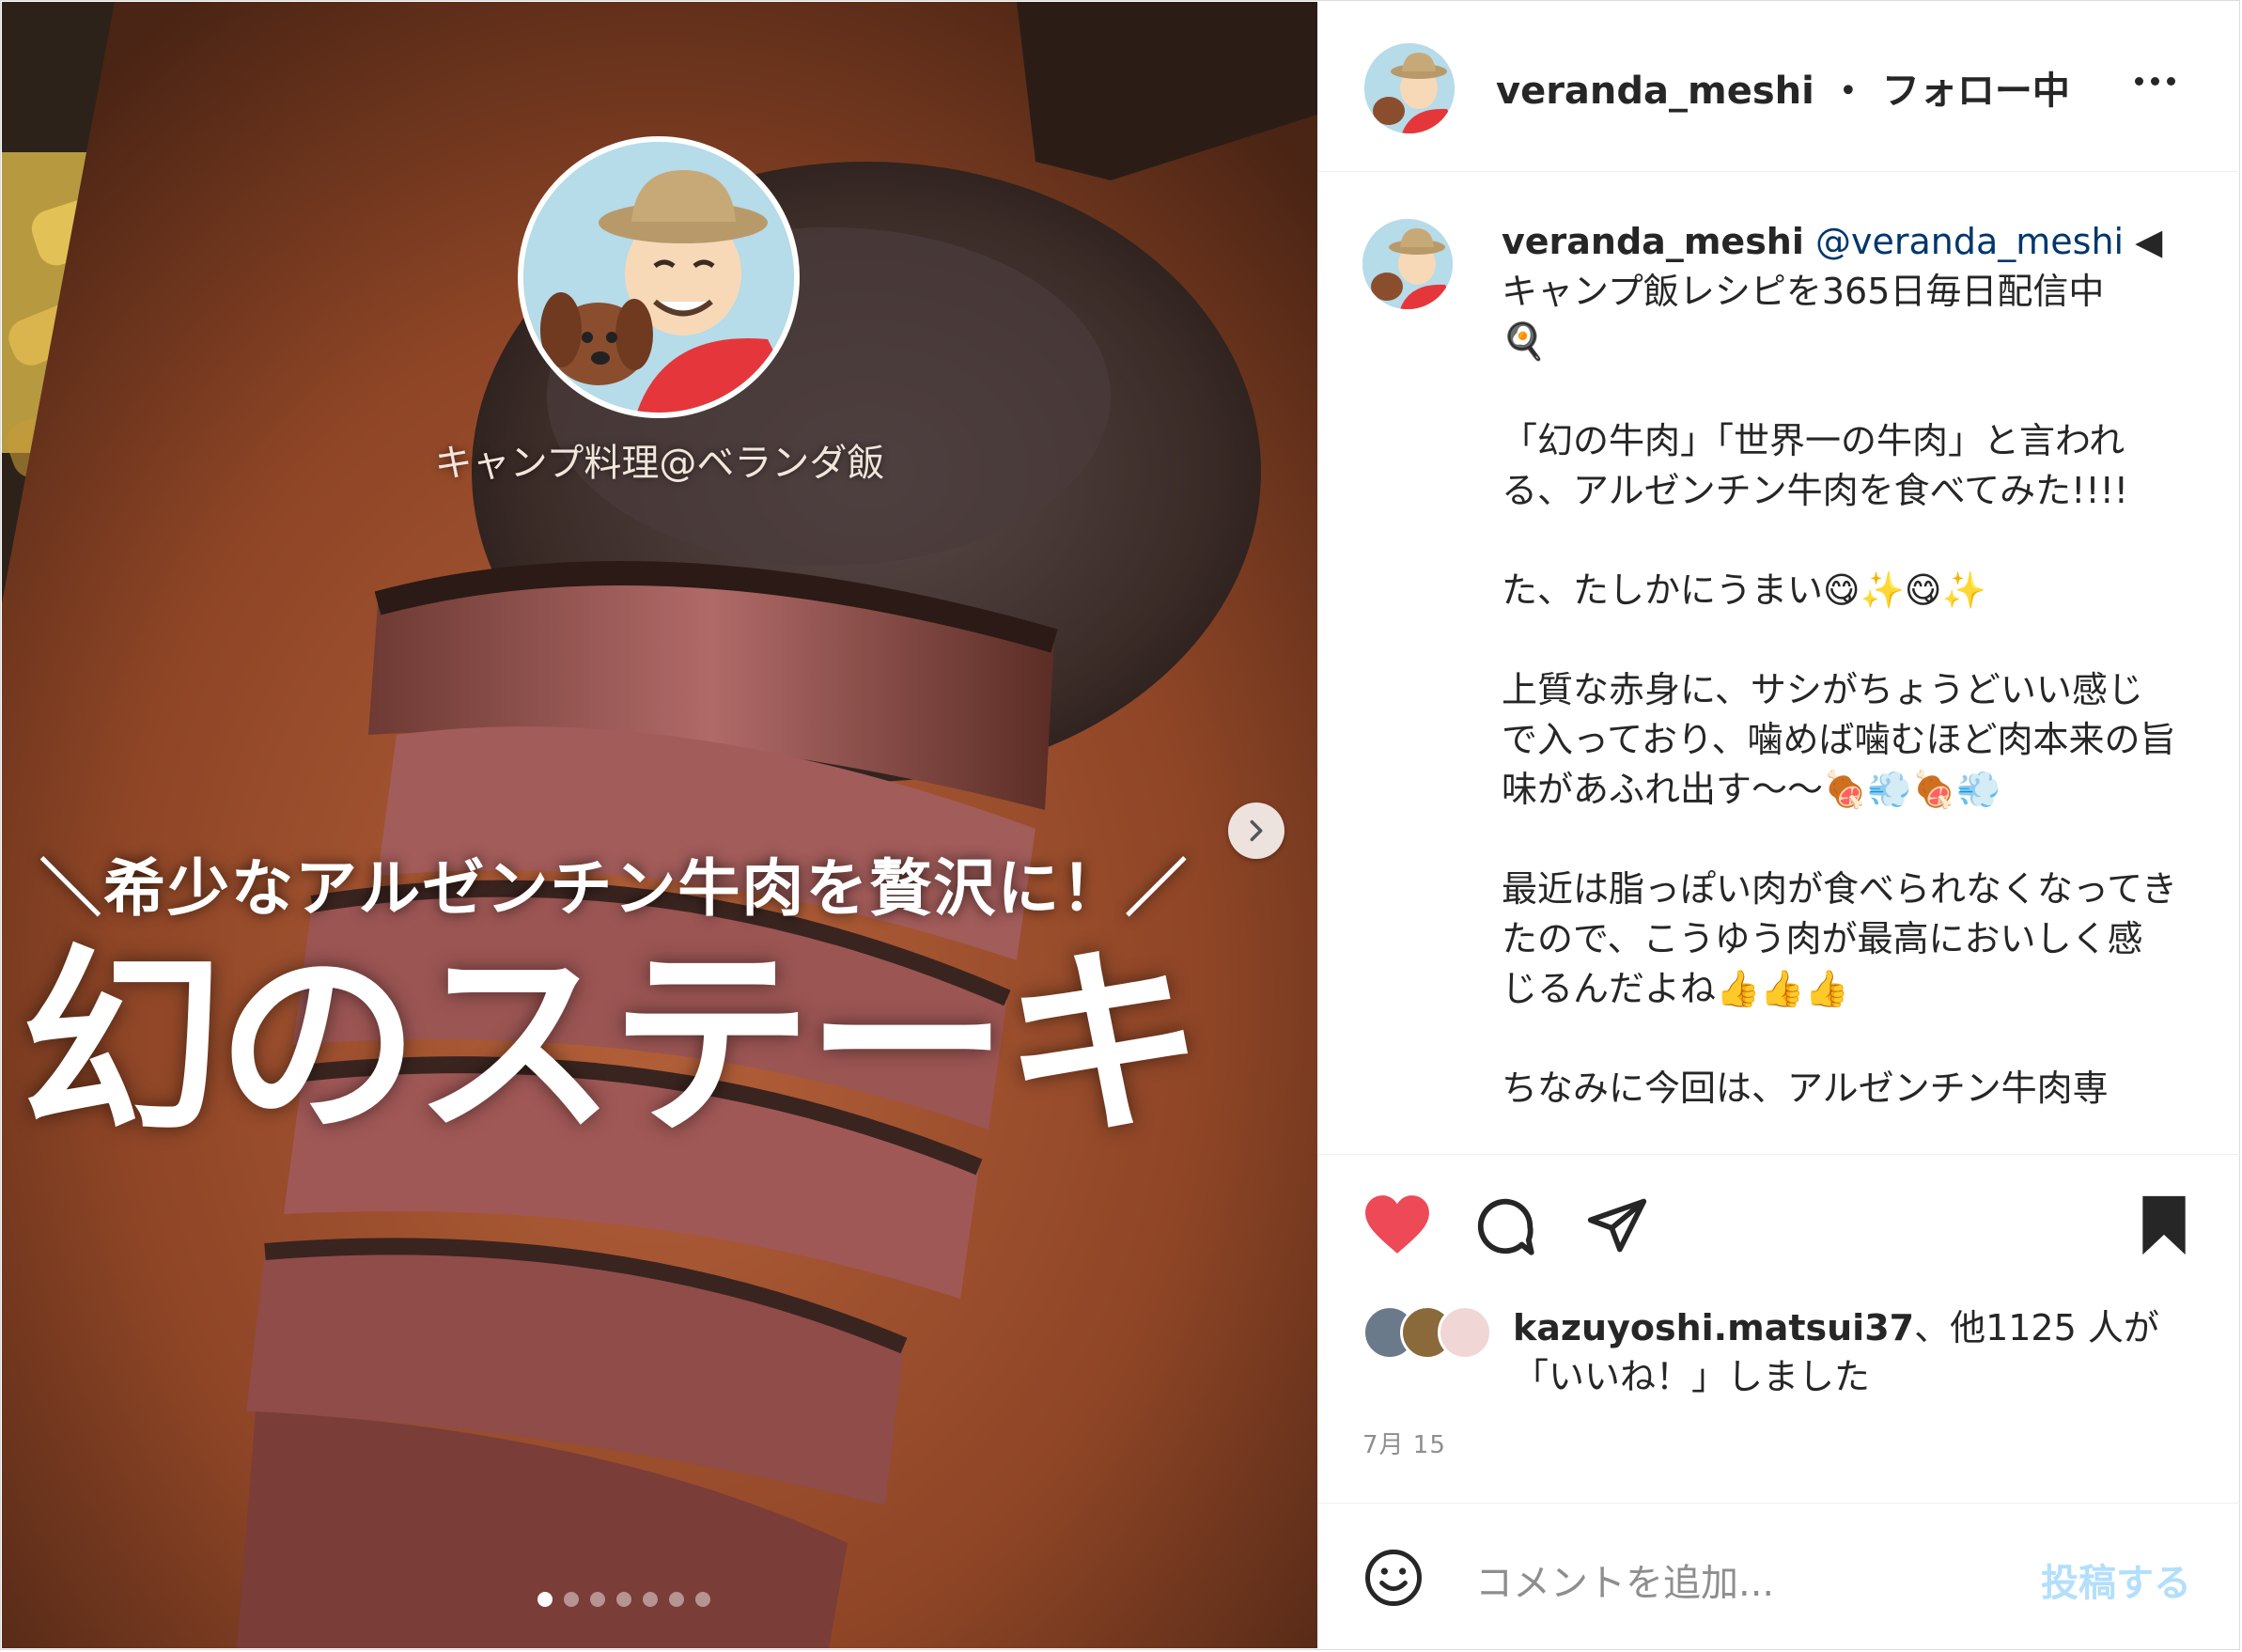 Image resolution: width=2242 pixels, height=1652 pixels. Describe the element at coordinates (1713, 1327) in the screenshot. I see `liker-username: kazuyoshi.matsui37` at that location.